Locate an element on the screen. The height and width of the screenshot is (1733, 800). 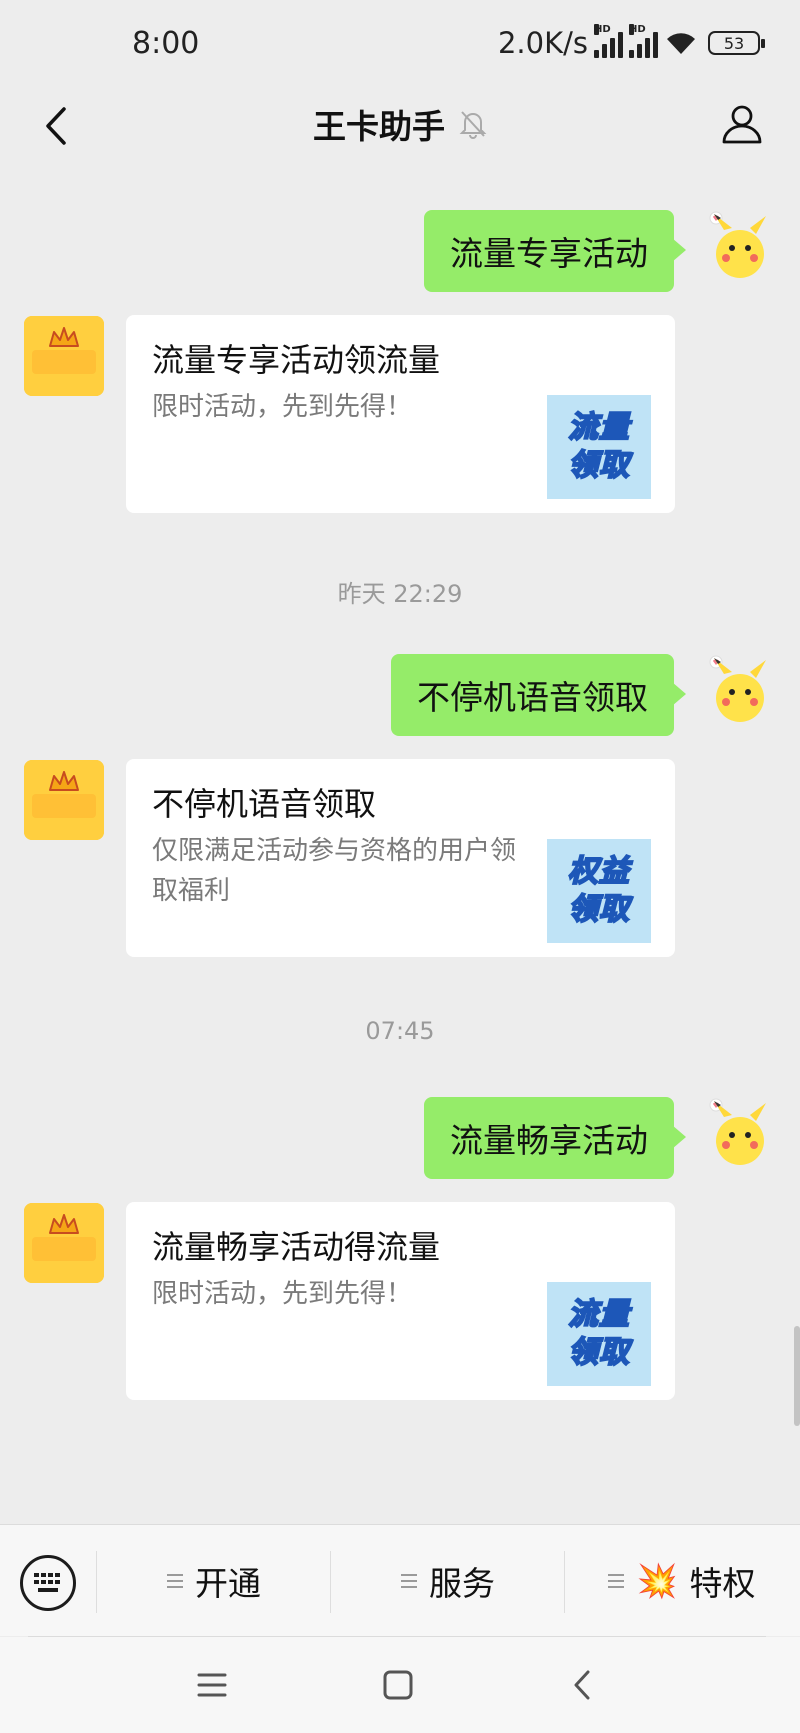
status-icons: 2.0K/s HD HD 53 is located at coordinates (631, 42).